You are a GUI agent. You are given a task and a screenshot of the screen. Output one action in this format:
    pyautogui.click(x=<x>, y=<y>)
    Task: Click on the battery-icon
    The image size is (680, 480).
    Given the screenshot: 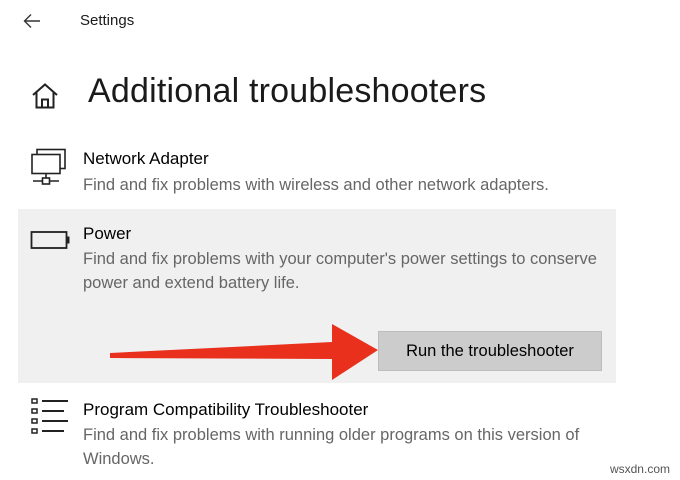 What is the action you would take?
    pyautogui.click(x=50, y=240)
    